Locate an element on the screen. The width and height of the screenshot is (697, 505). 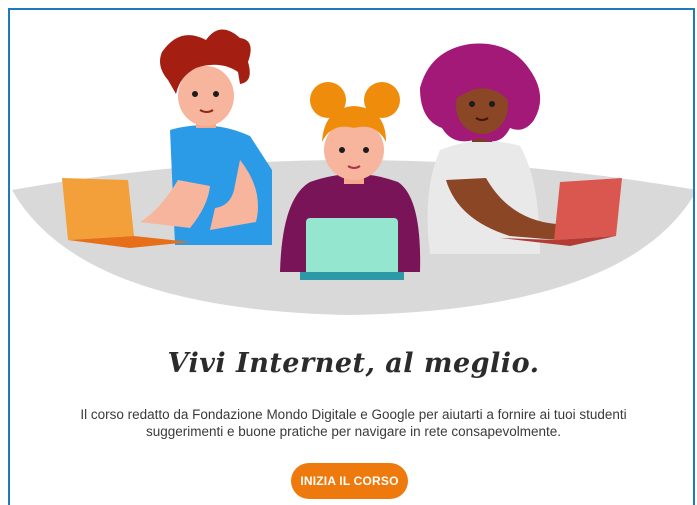
laptop-teal is located at coordinates (352, 249).